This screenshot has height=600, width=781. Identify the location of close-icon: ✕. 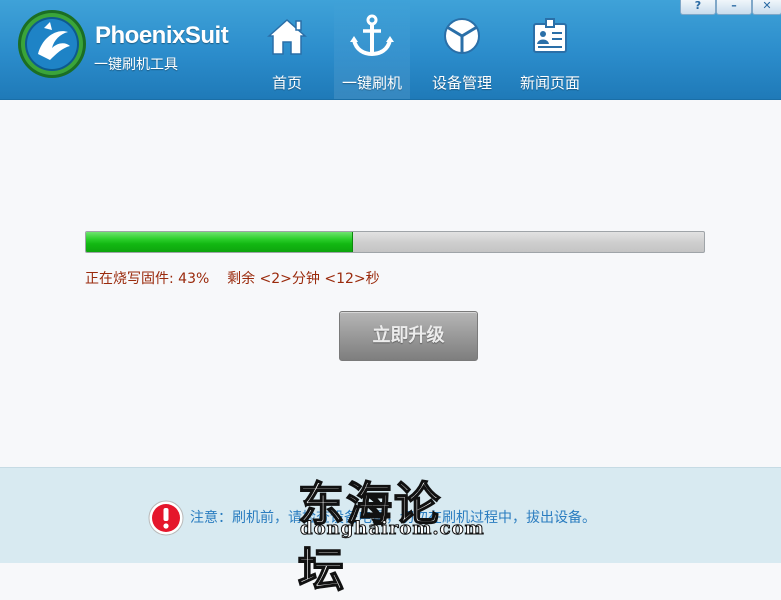
(767, 6).